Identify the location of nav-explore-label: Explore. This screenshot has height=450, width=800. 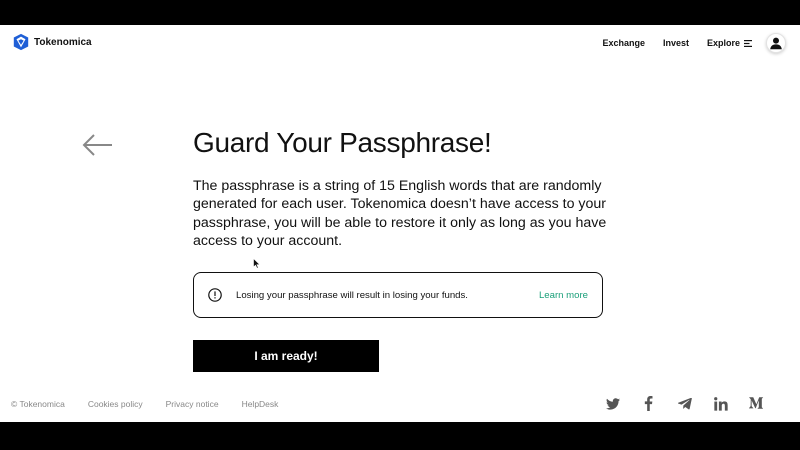
(723, 43).